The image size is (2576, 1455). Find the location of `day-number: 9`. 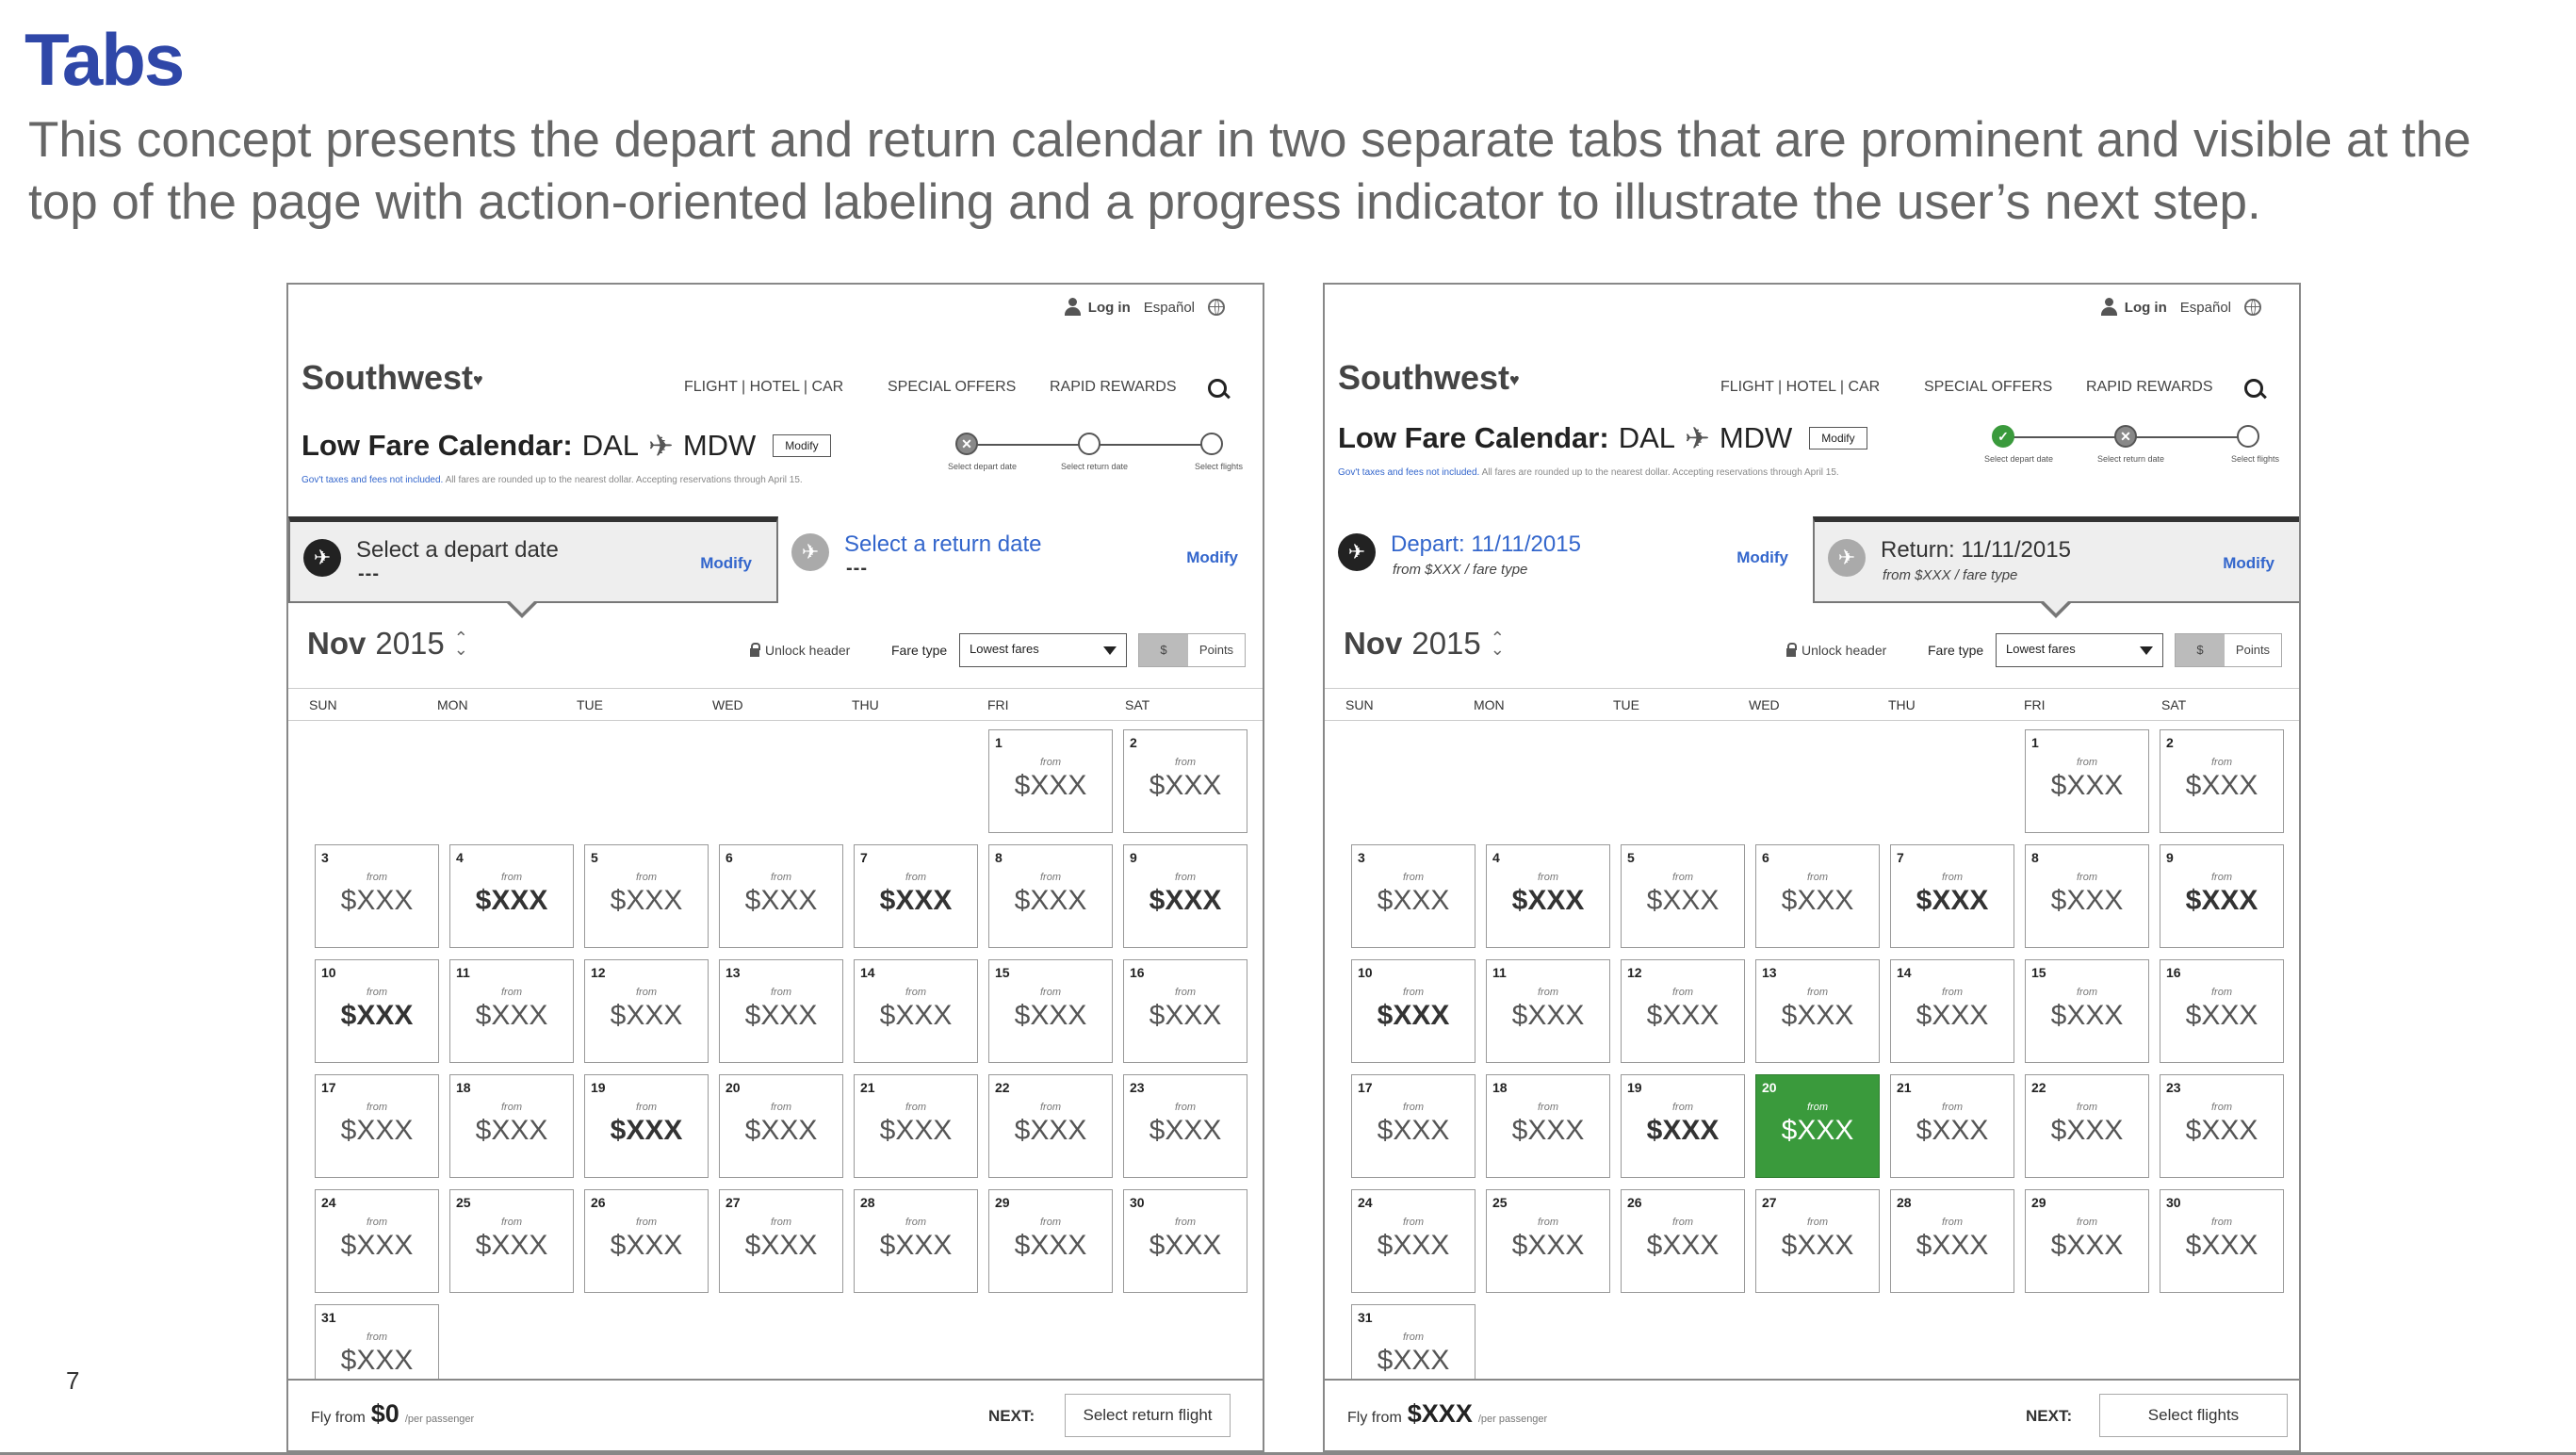

day-number: 9 is located at coordinates (1133, 857).